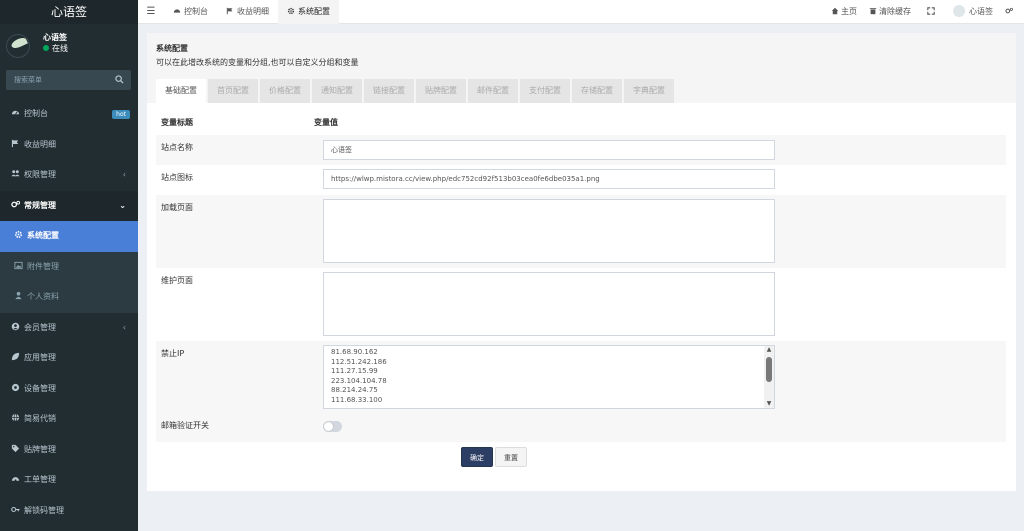 The image size is (1024, 531). I want to click on sidebar-item-label: 会员管理, so click(40, 327).